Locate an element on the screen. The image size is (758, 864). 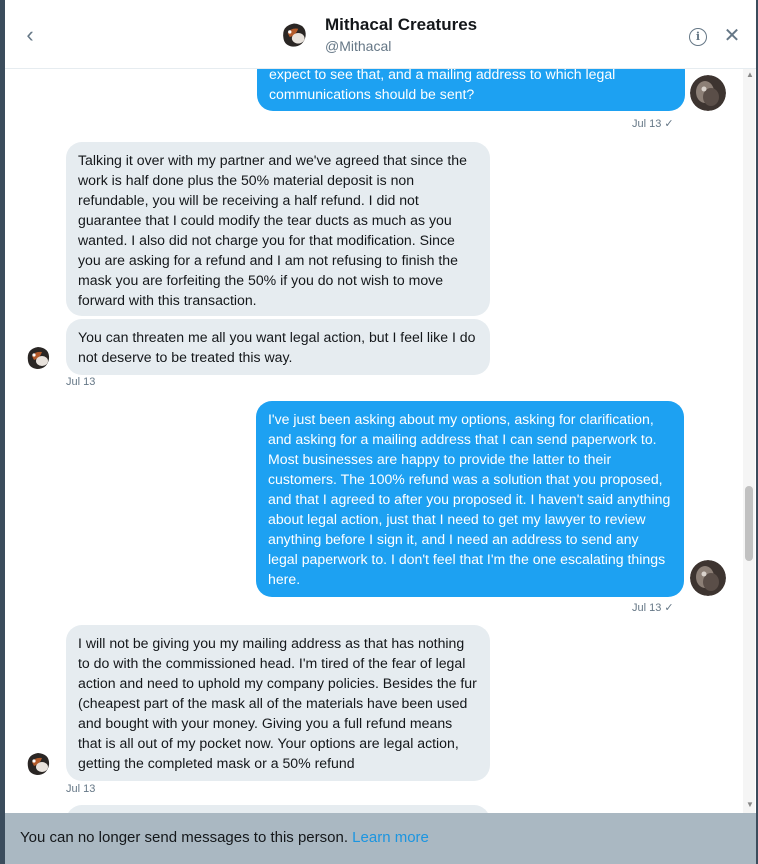
scroll-down-arrow-icon: ▼ is located at coordinates (750, 804).